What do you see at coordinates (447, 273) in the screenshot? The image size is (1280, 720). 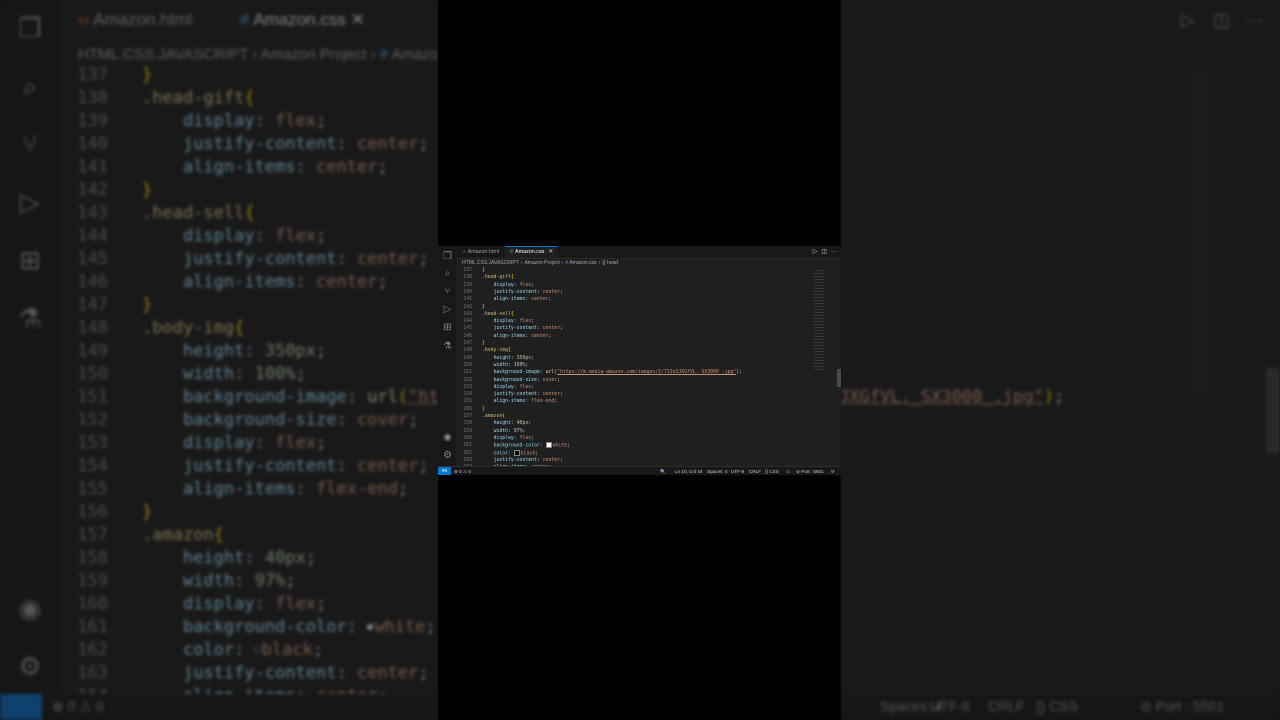 I see `search-icon: ⌕` at bounding box center [447, 273].